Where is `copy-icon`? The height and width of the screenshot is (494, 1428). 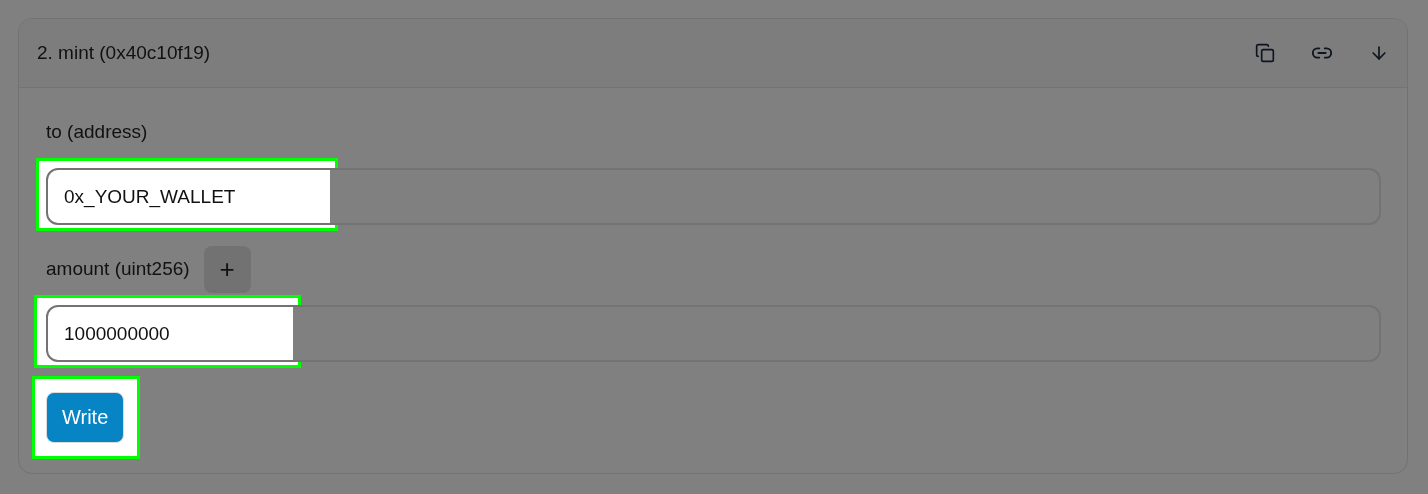 copy-icon is located at coordinates (1265, 53).